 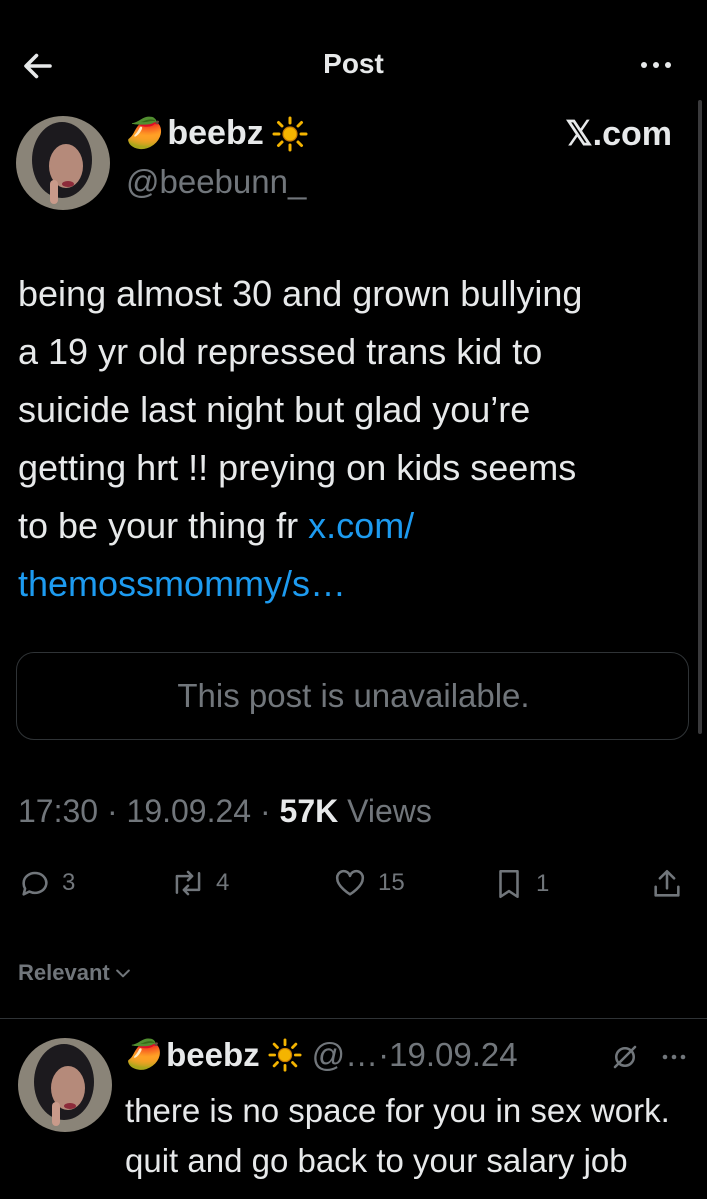 What do you see at coordinates (625, 1057) in the screenshot?
I see `muted-icon` at bounding box center [625, 1057].